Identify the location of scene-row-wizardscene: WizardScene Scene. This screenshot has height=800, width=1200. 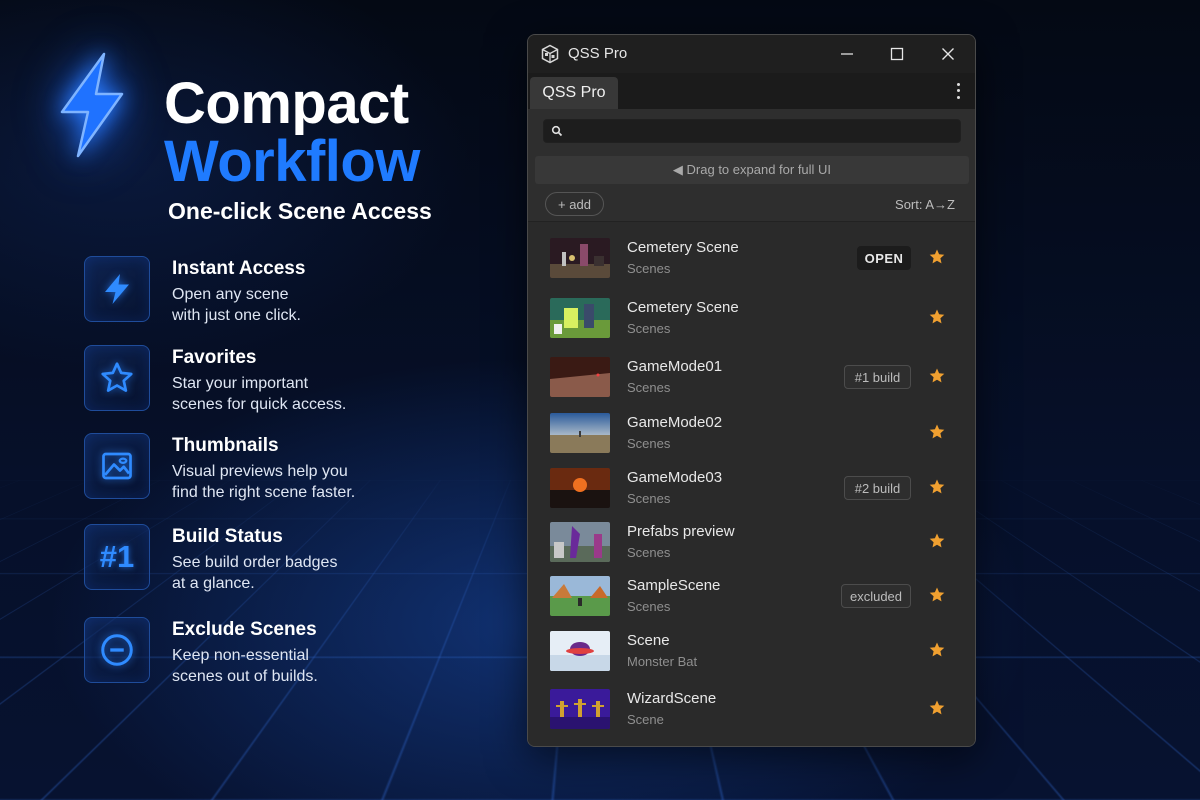
(751, 709).